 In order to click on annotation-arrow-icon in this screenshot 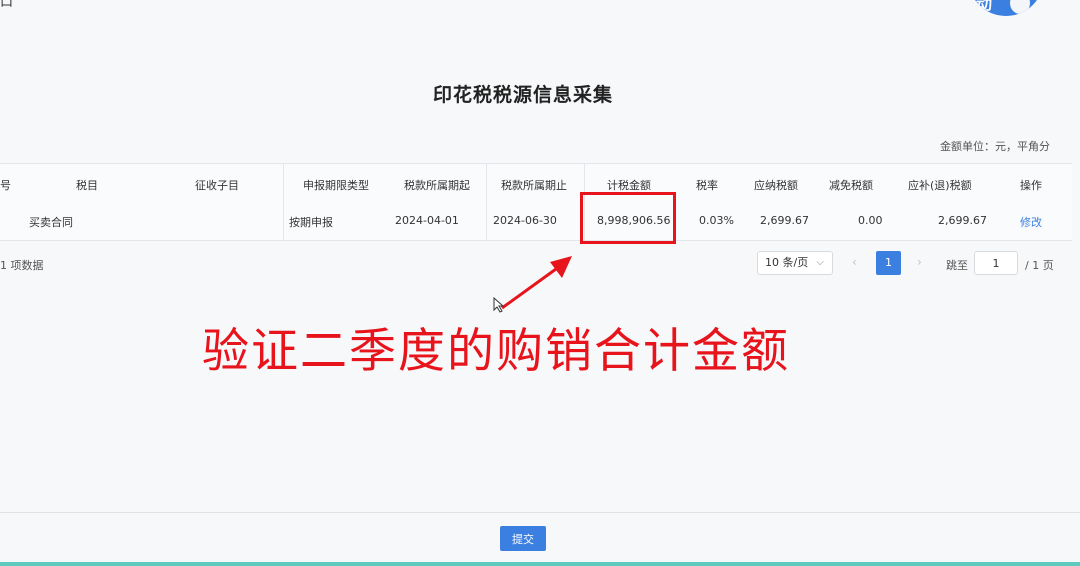, I will do `click(536, 283)`.